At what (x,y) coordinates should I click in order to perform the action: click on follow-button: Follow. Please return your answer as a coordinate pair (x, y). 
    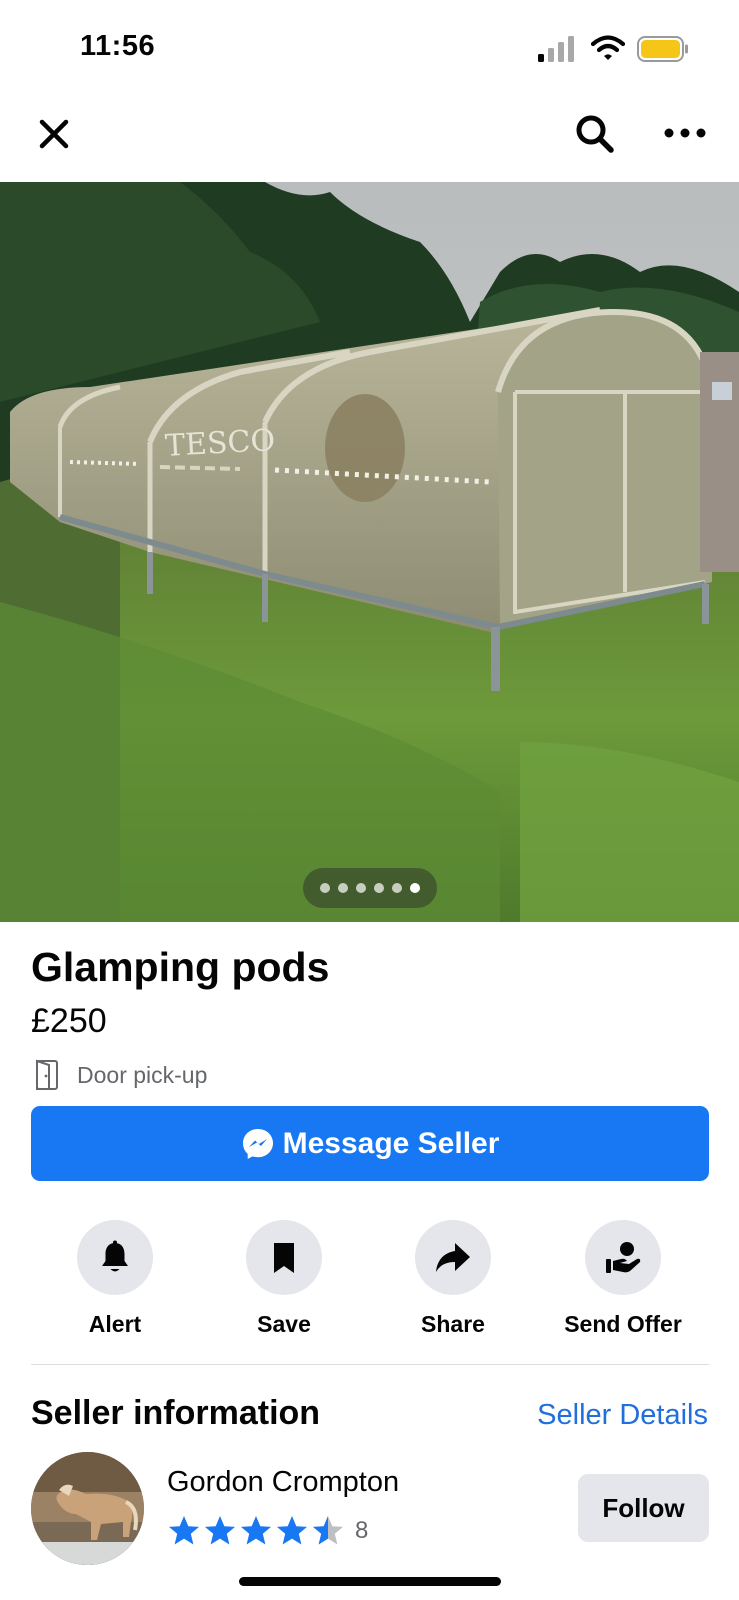
    Looking at the image, I should click on (643, 1508).